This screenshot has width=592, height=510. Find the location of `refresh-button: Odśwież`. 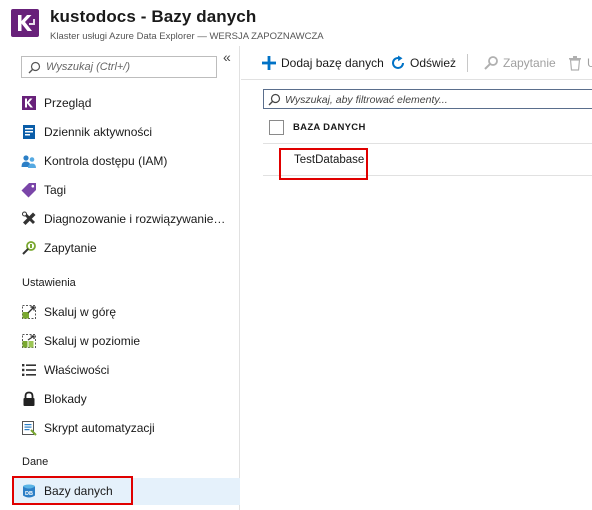

refresh-button: Odśwież is located at coordinates (423, 63).